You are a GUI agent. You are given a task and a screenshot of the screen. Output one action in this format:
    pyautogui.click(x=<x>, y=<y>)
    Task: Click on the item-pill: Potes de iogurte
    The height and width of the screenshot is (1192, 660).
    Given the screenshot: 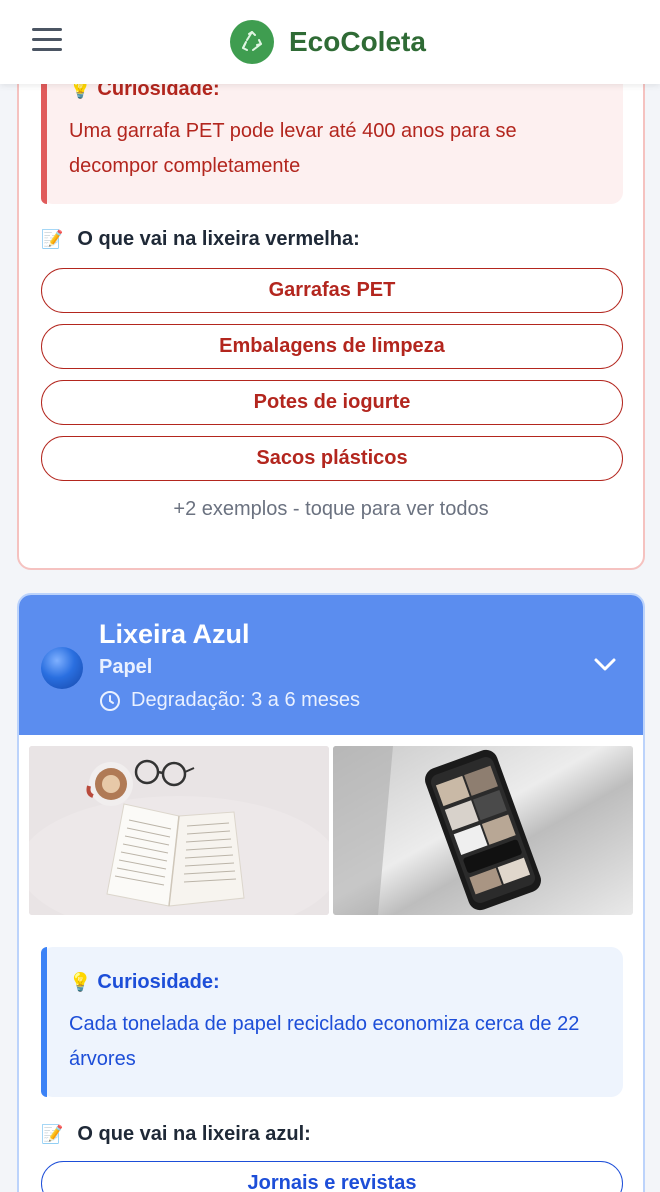 What is the action you would take?
    pyautogui.click(x=332, y=402)
    